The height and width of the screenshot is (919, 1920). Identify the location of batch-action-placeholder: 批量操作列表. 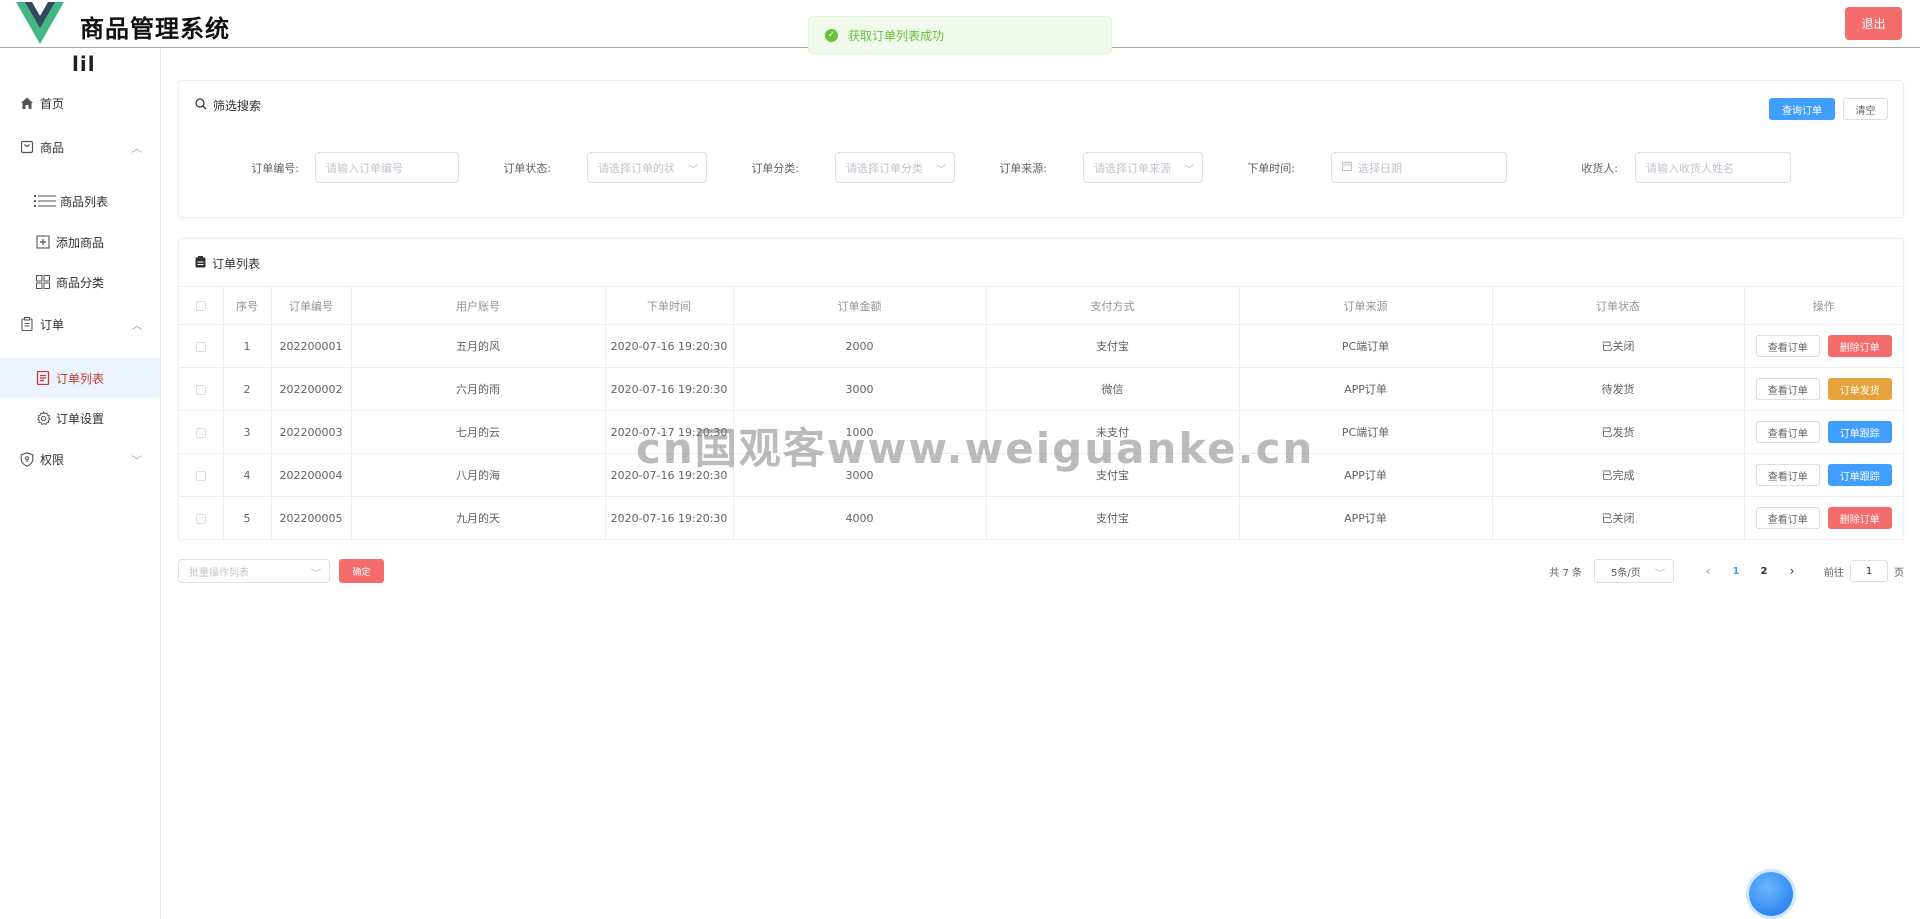
(219, 573).